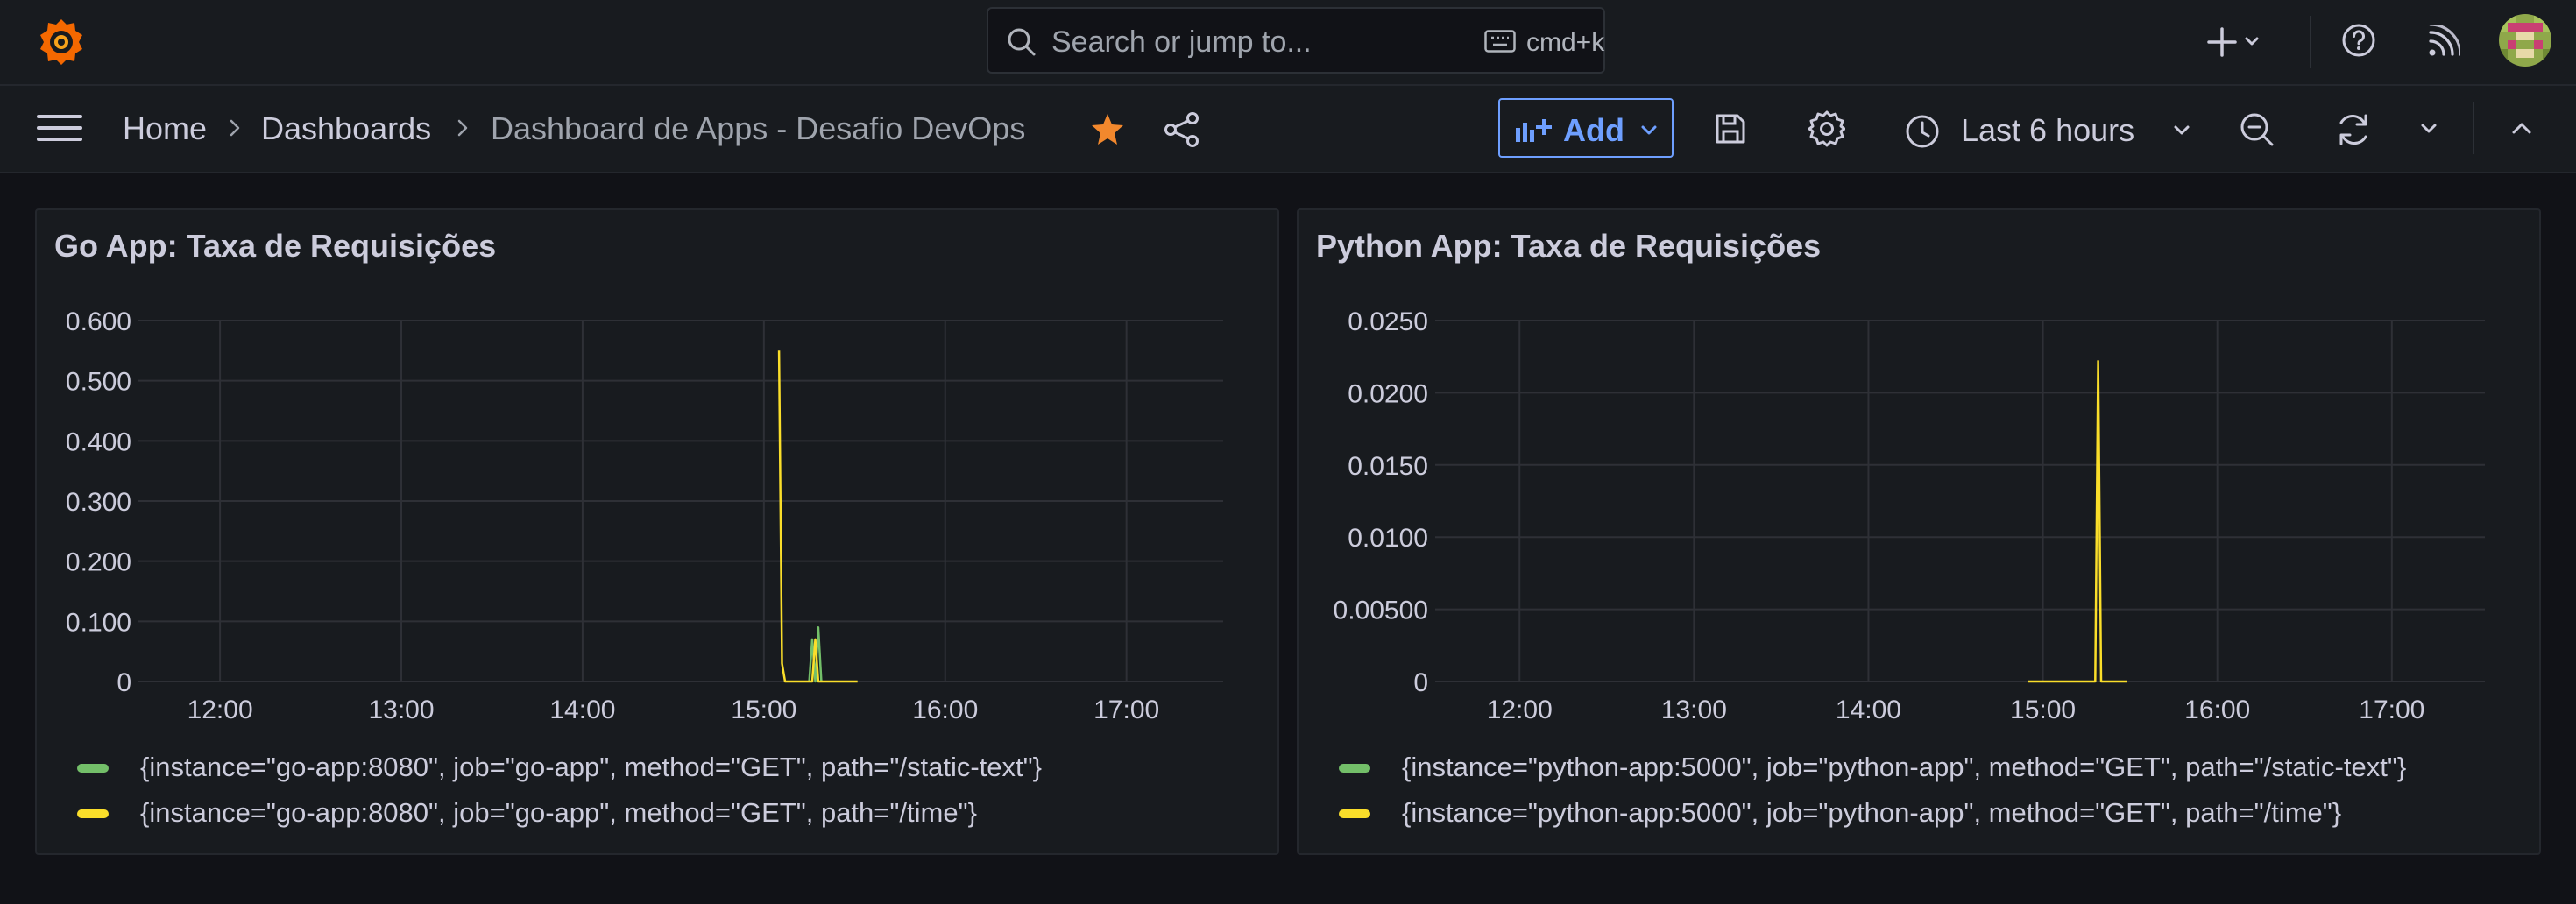 The width and height of the screenshot is (2576, 904). Describe the element at coordinates (1500, 41) in the screenshot. I see `keyboard-icon` at that location.